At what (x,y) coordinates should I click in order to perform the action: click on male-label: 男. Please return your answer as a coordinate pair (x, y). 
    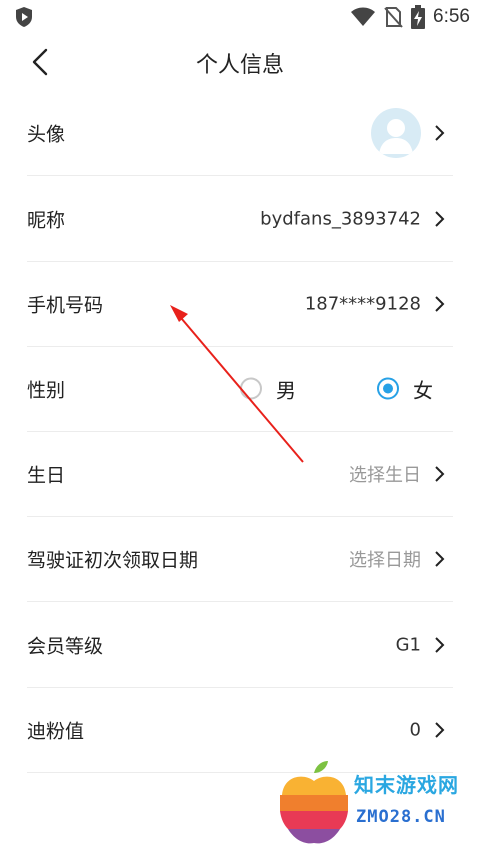
    Looking at the image, I should click on (286, 390).